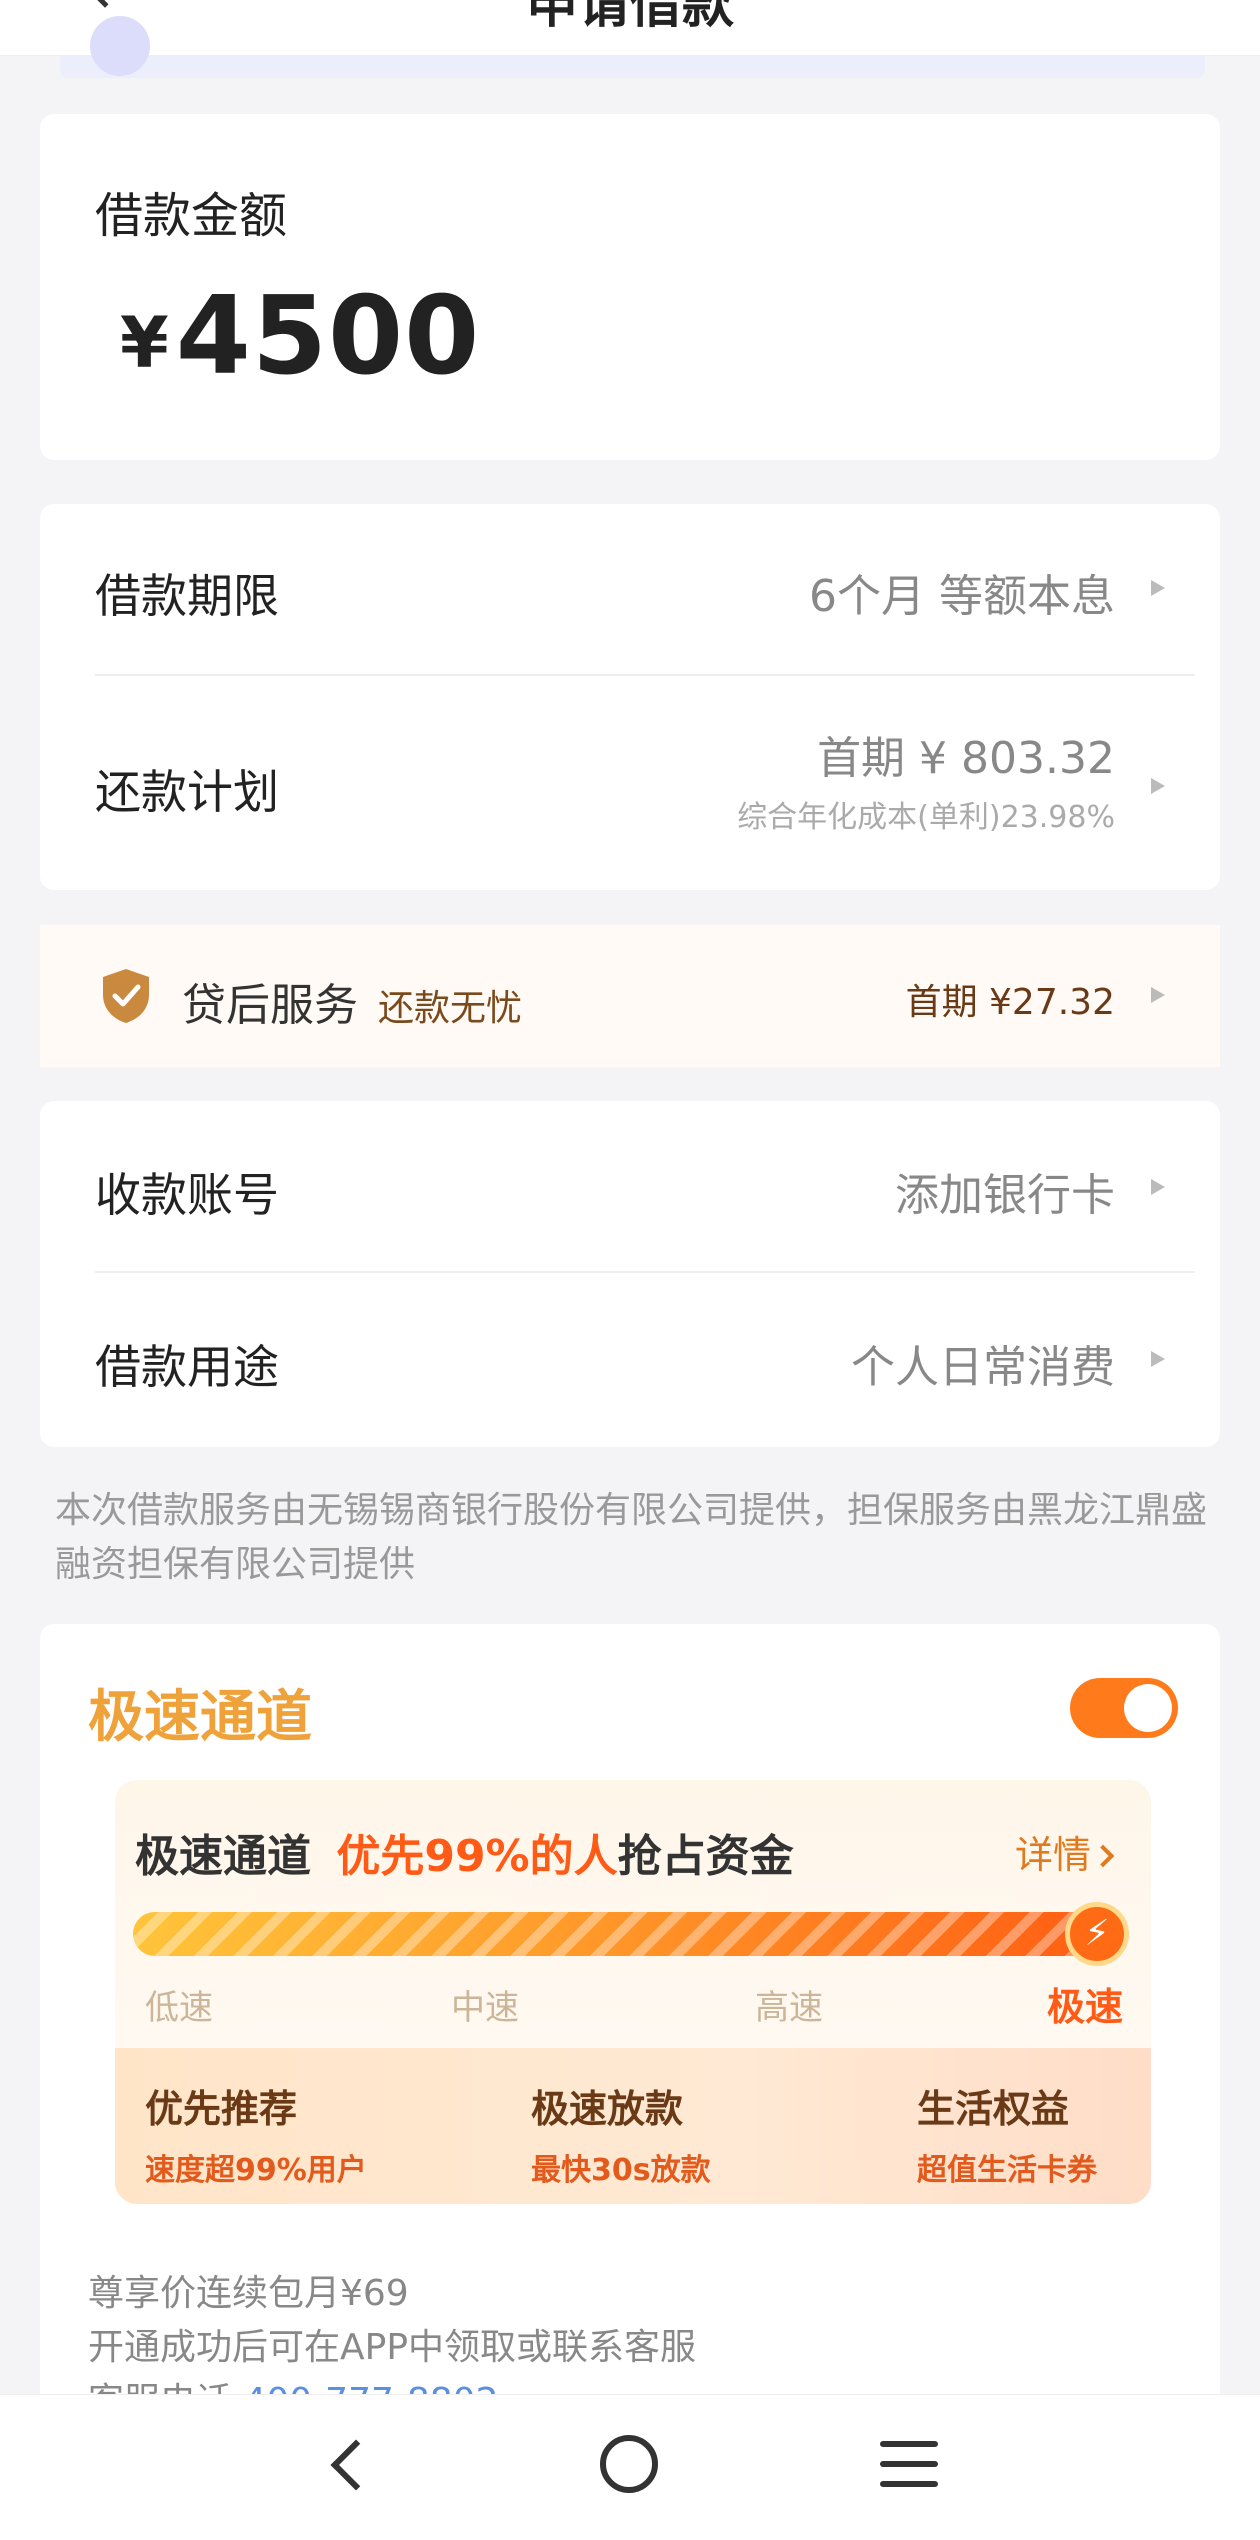 Image resolution: width=1260 pixels, height=2540 pixels. I want to click on service-note: 开通成功后可在APP中领取或联系客服, so click(392, 2347).